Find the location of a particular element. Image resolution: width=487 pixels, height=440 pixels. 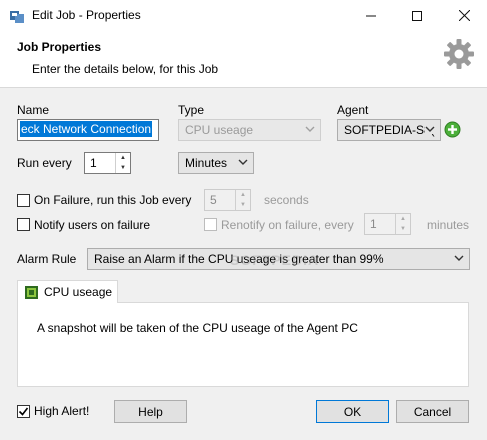

high-alert-checkbox is located at coordinates (23, 411).